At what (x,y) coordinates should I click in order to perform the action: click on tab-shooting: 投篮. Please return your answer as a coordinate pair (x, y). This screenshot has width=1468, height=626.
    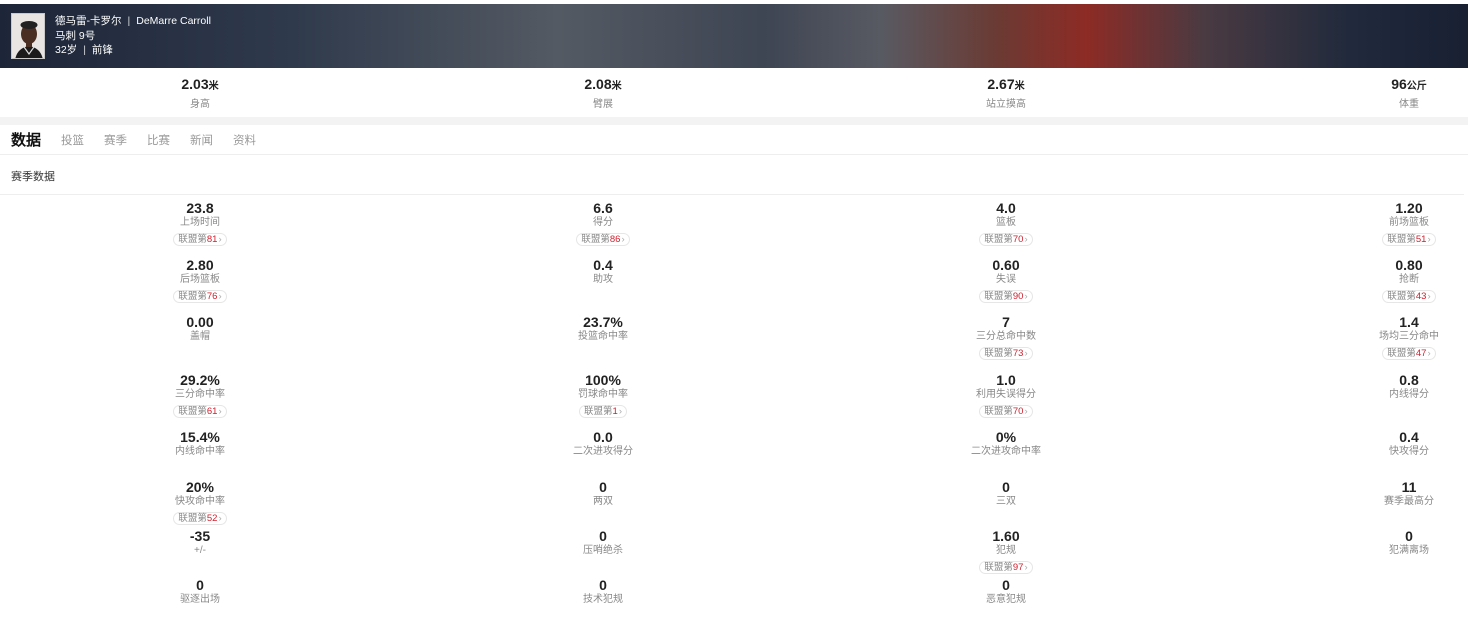
    Looking at the image, I should click on (72, 140).